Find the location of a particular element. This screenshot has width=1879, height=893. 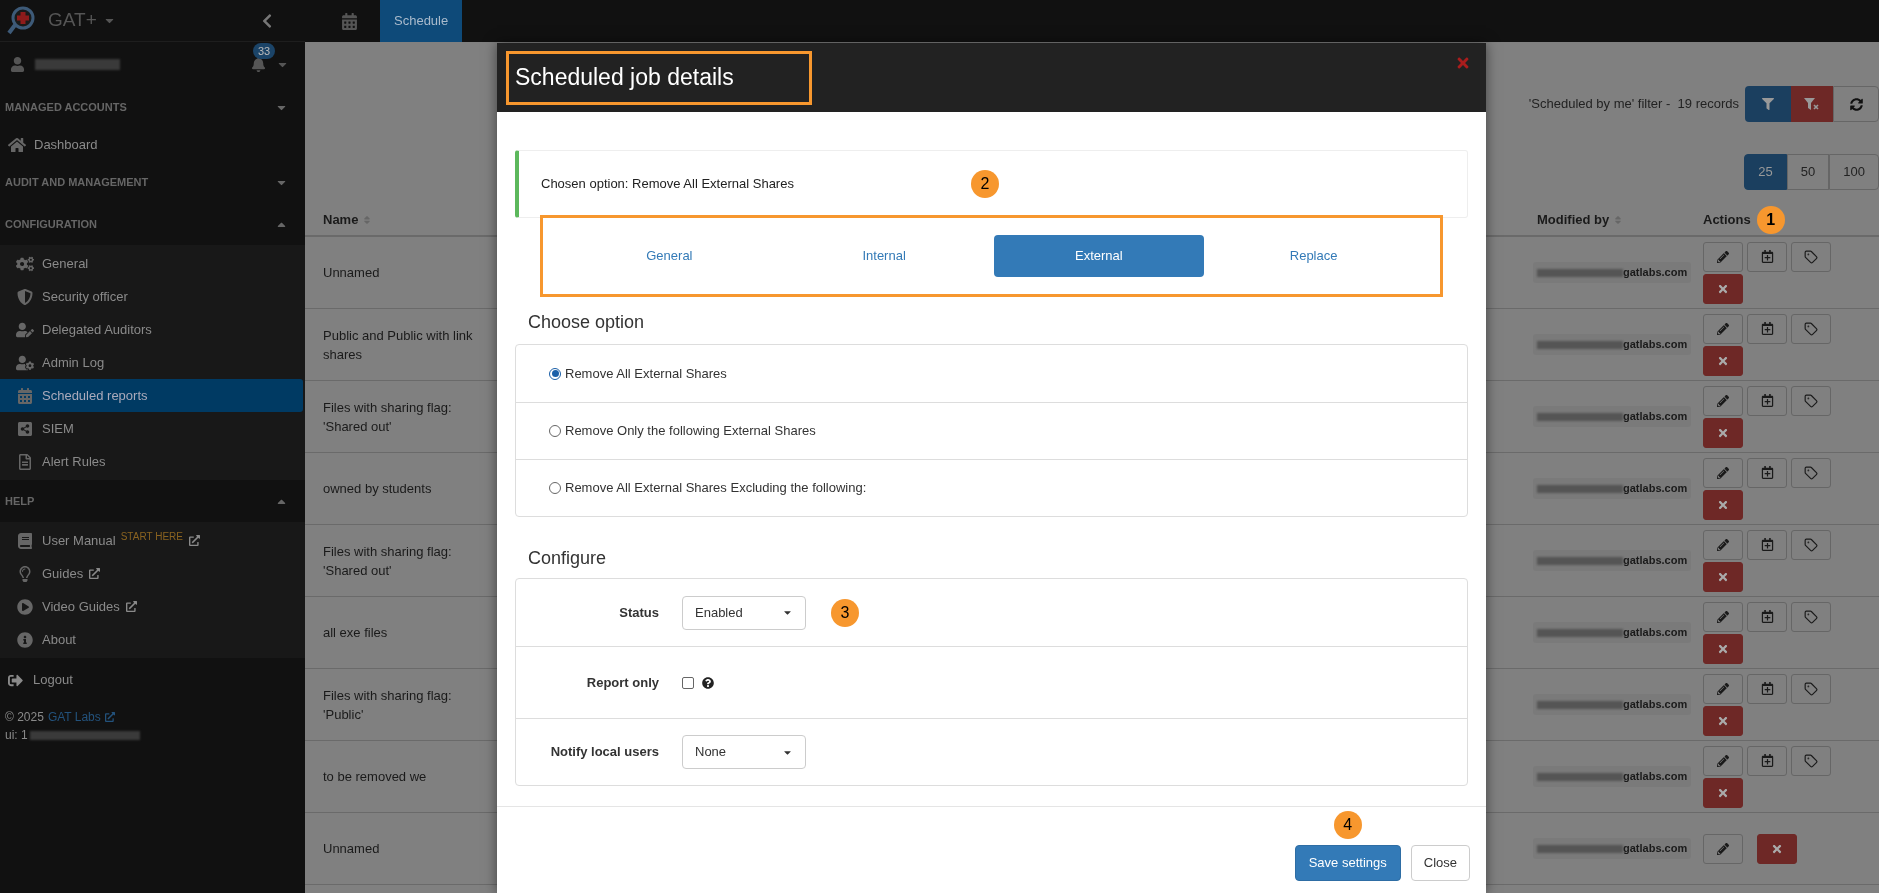

info-icon is located at coordinates (25, 639).